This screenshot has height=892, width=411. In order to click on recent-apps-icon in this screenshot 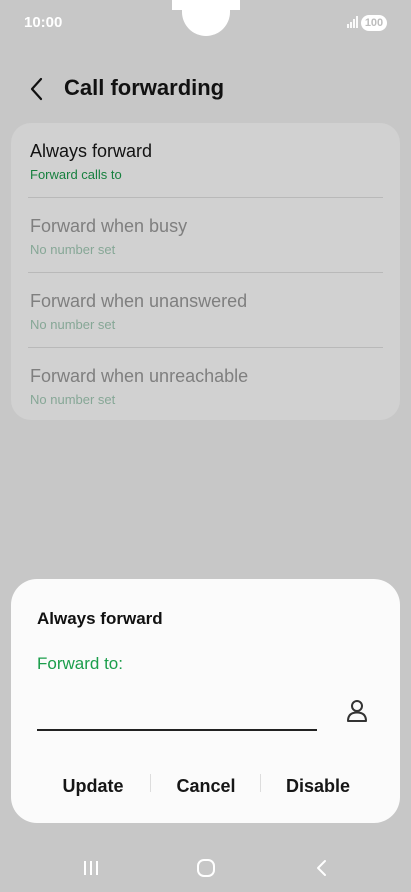, I will do `click(91, 868)`.